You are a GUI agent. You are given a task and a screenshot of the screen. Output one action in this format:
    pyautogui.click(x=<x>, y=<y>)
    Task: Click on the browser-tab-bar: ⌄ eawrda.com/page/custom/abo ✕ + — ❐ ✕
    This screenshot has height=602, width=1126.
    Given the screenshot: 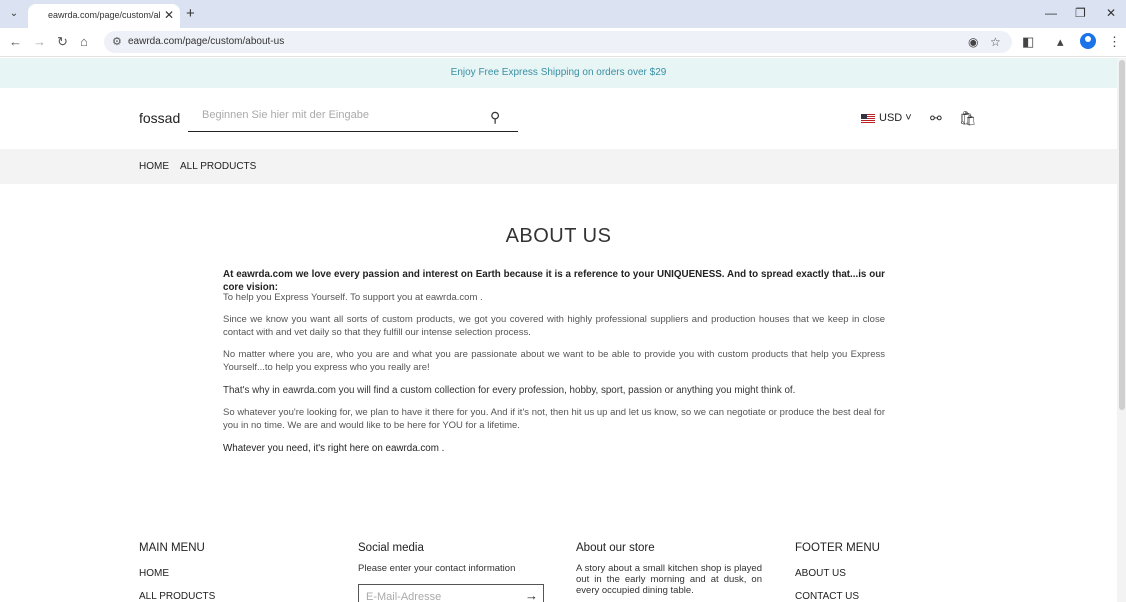 What is the action you would take?
    pyautogui.click(x=563, y=14)
    